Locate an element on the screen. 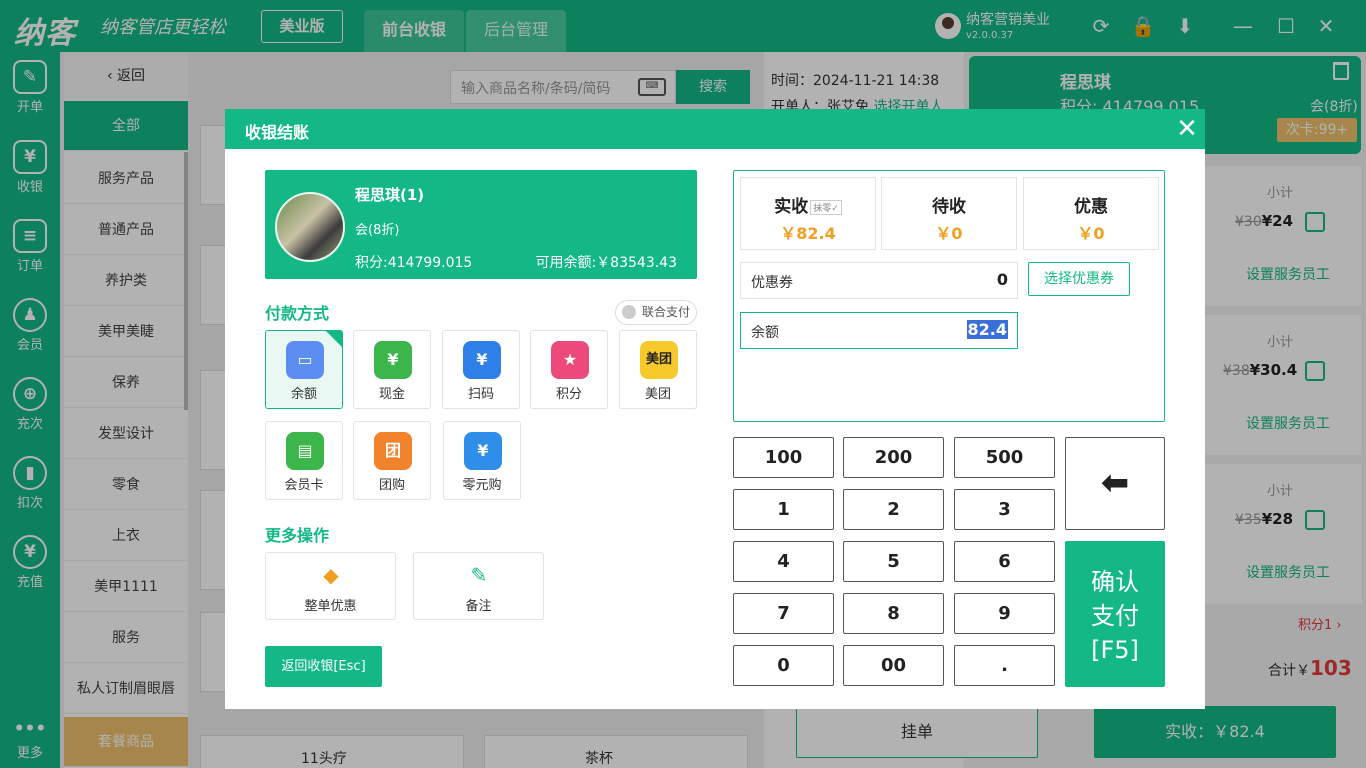  key-1: 1 is located at coordinates (783, 509).